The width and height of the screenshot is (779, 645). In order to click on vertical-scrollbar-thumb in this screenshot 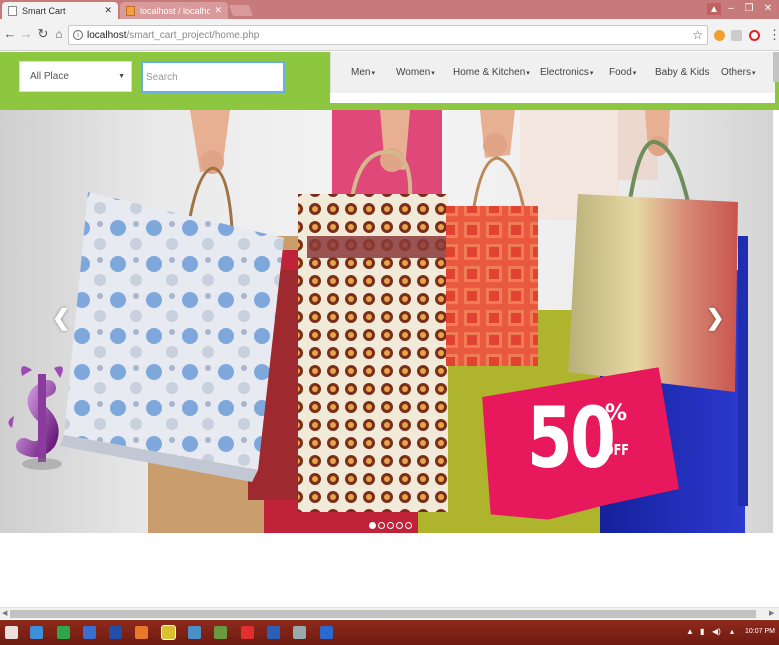, I will do `click(776, 67)`.